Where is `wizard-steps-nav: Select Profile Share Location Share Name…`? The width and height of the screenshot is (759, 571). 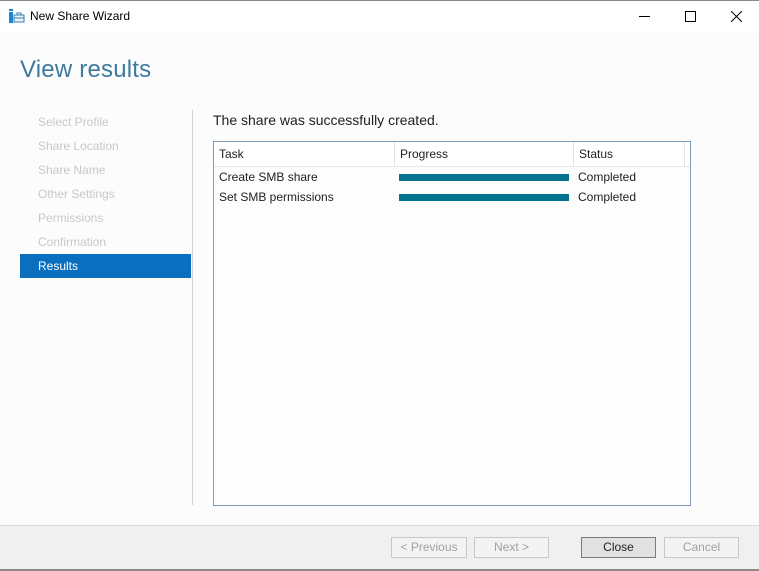
wizard-steps-nav: Select Profile Share Location Share Name… is located at coordinates (105, 194).